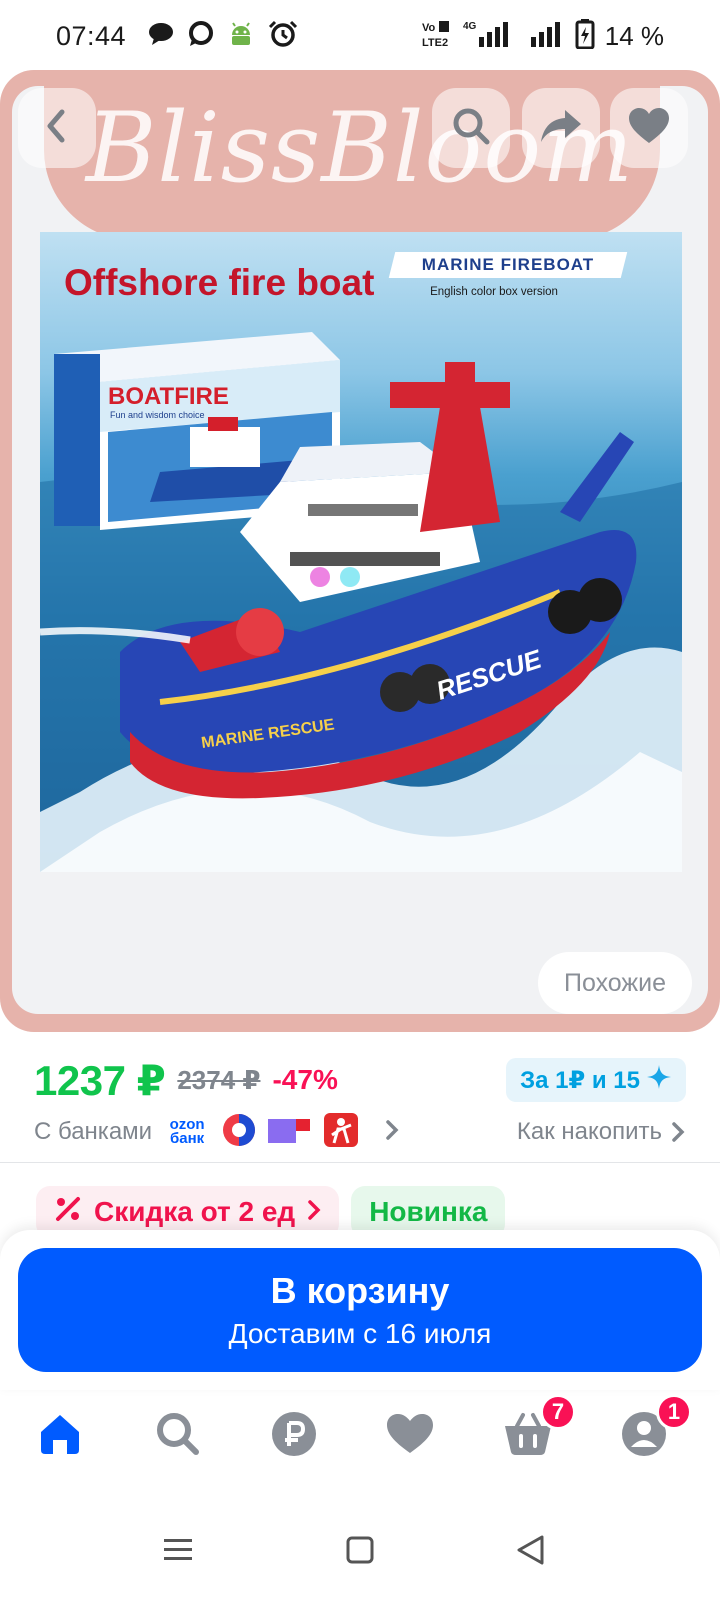  What do you see at coordinates (437, 36) in the screenshot?
I see `volte-icon: Vo LTE2` at bounding box center [437, 36].